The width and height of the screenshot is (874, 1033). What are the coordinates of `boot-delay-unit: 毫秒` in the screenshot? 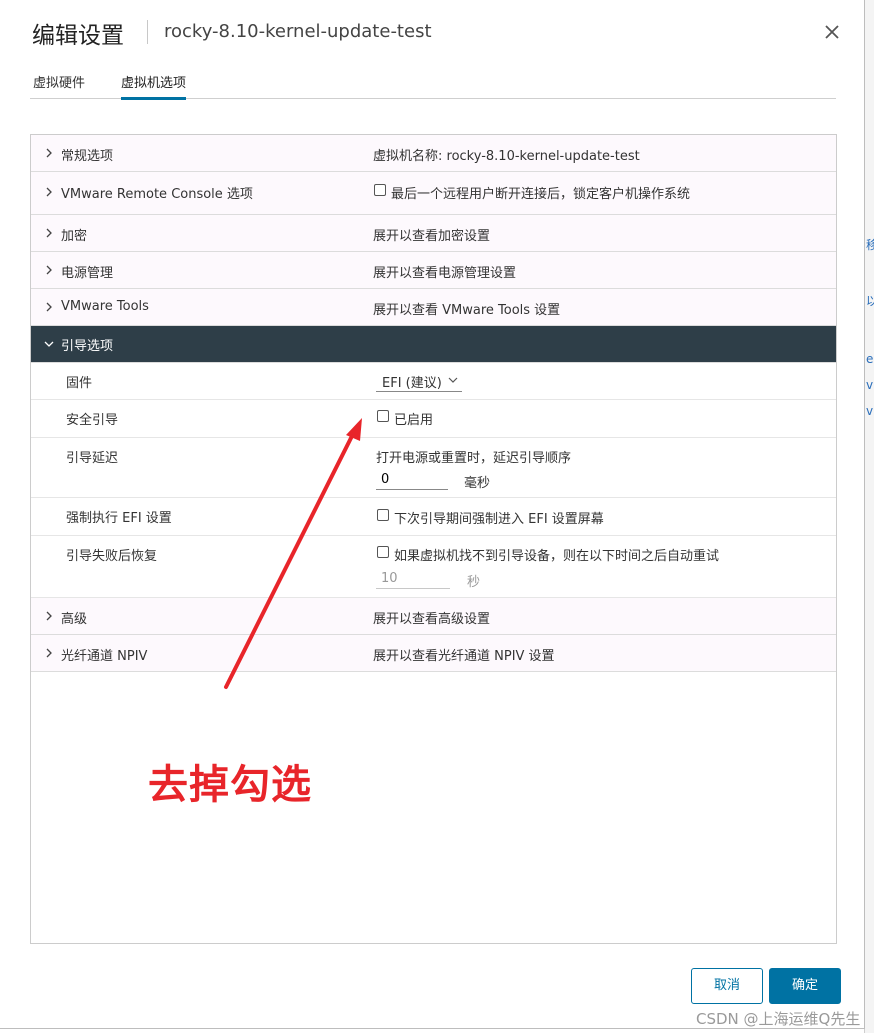 It's located at (477, 483).